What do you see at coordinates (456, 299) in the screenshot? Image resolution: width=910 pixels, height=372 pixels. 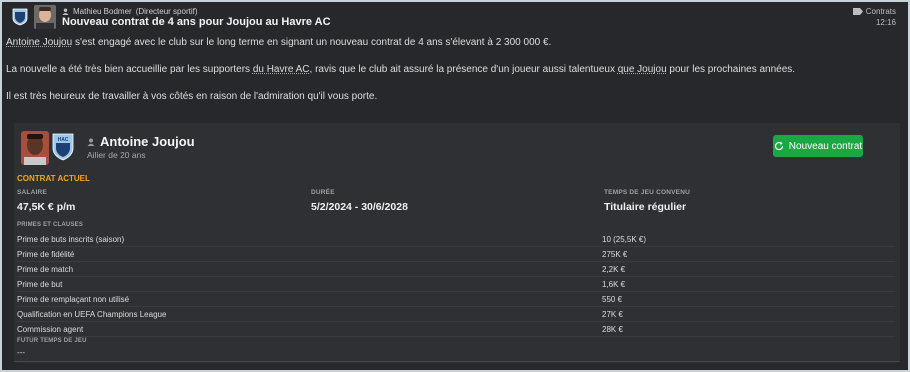 I see `table-row: Prime de remplaçant non utilisé 550 €` at bounding box center [456, 299].